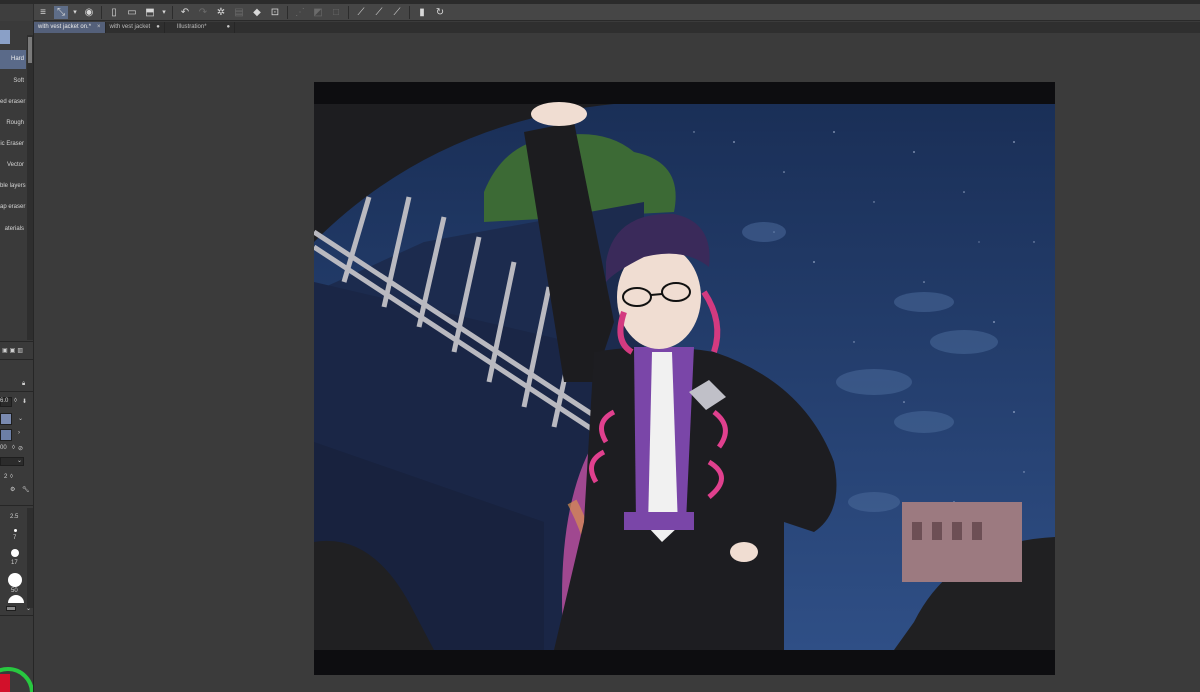 The image size is (1200, 692). Describe the element at coordinates (14, 563) in the screenshot. I see `brush-size-preset: 17` at that location.